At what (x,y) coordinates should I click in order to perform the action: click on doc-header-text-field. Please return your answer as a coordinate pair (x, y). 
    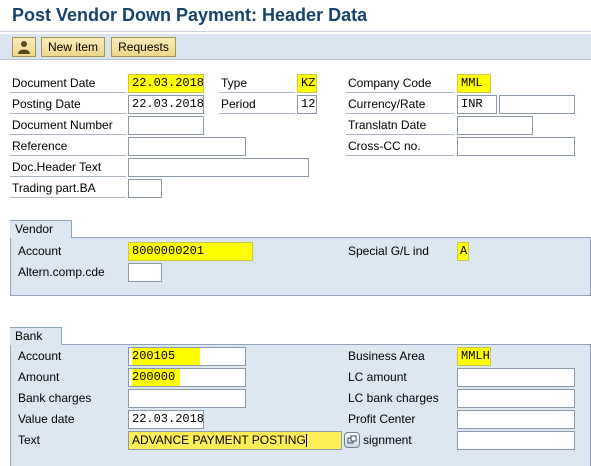
    Looking at the image, I should click on (218, 167).